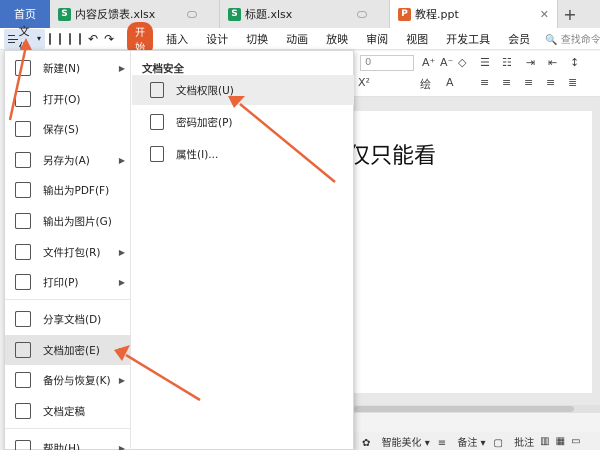 This screenshot has height=450, width=600. I want to click on file-menu-share: 分享文档(D), so click(68, 319).